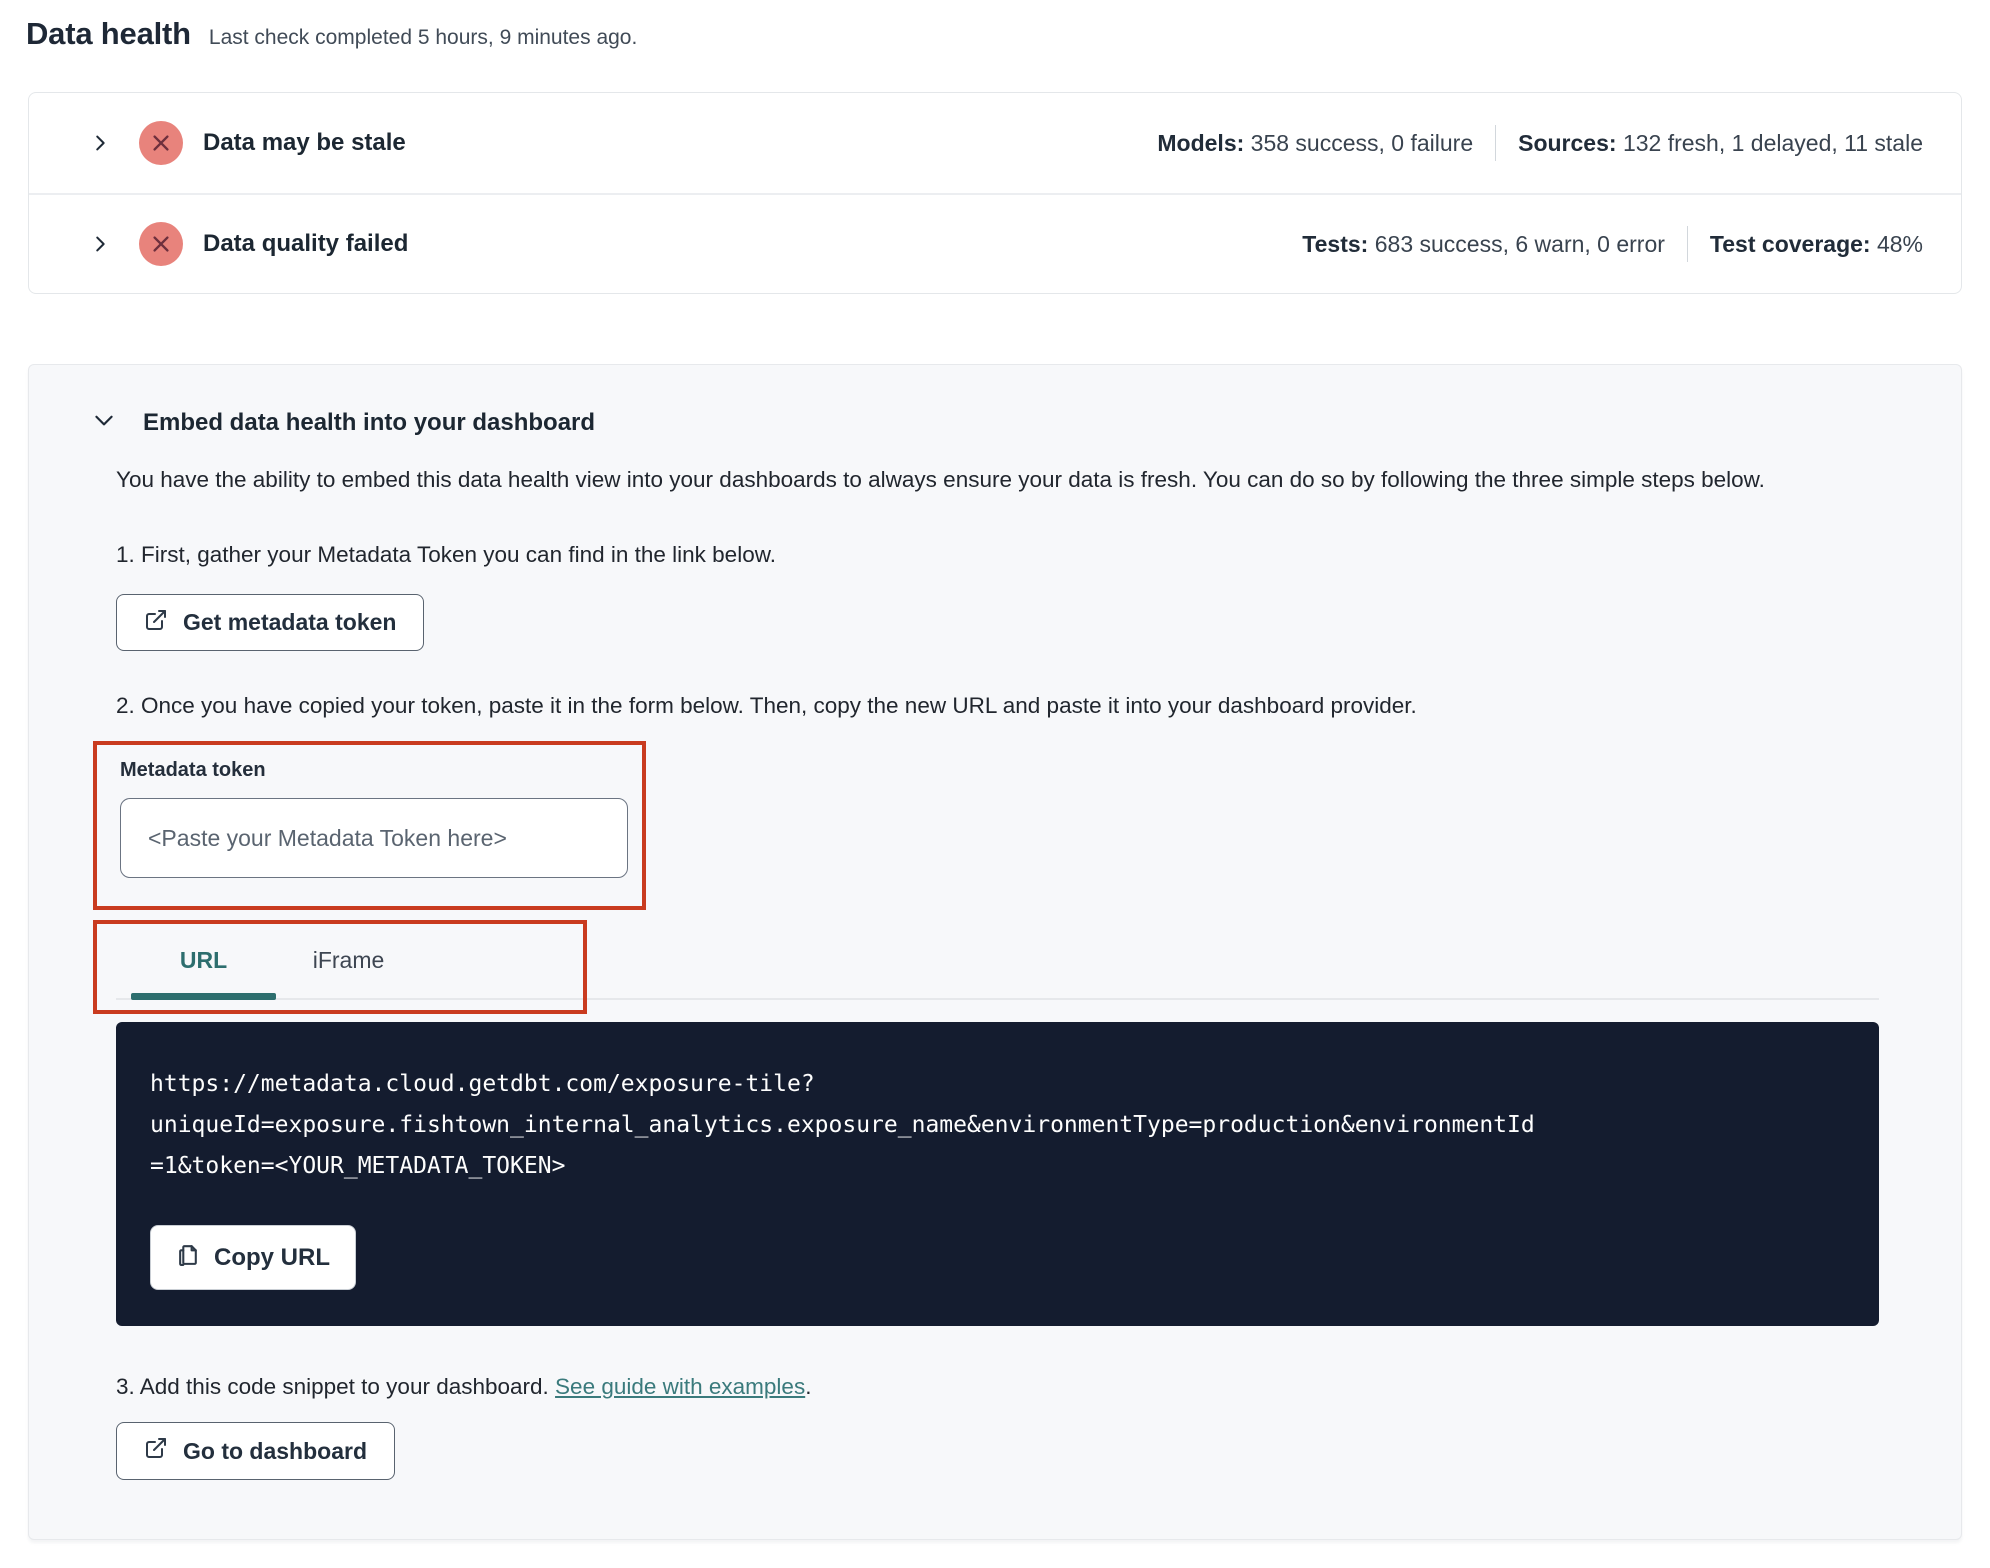  What do you see at coordinates (997, 961) in the screenshot?
I see `tabs-bar: URL iFrame` at bounding box center [997, 961].